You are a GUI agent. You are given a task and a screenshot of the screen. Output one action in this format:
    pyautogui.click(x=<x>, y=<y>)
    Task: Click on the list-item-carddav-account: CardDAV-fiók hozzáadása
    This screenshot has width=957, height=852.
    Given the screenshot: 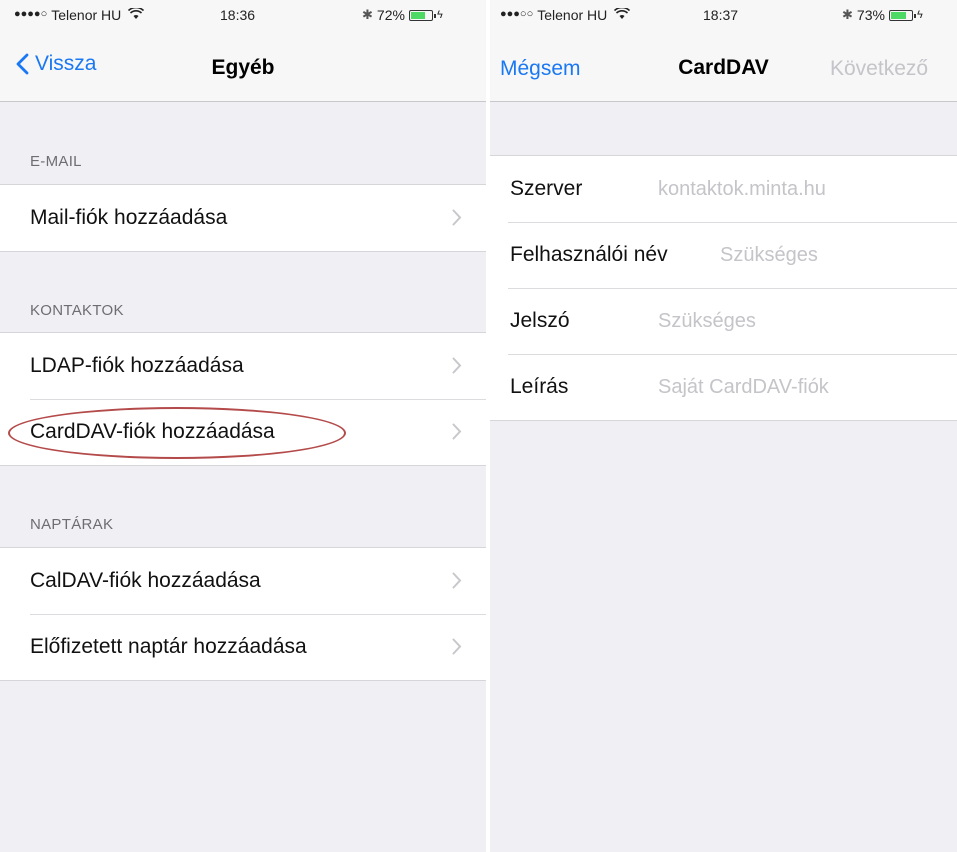 What is the action you would take?
    pyautogui.click(x=243, y=432)
    